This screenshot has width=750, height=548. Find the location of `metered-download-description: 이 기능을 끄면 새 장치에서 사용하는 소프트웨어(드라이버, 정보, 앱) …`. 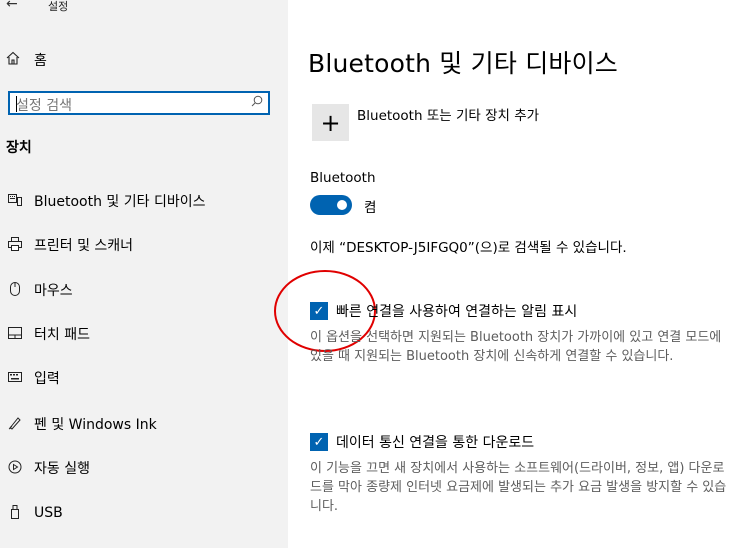

metered-download-description: 이 기능을 끄면 새 장치에서 사용하는 소프트웨어(드라이버, 정보, 앱) … is located at coordinates (518, 487).